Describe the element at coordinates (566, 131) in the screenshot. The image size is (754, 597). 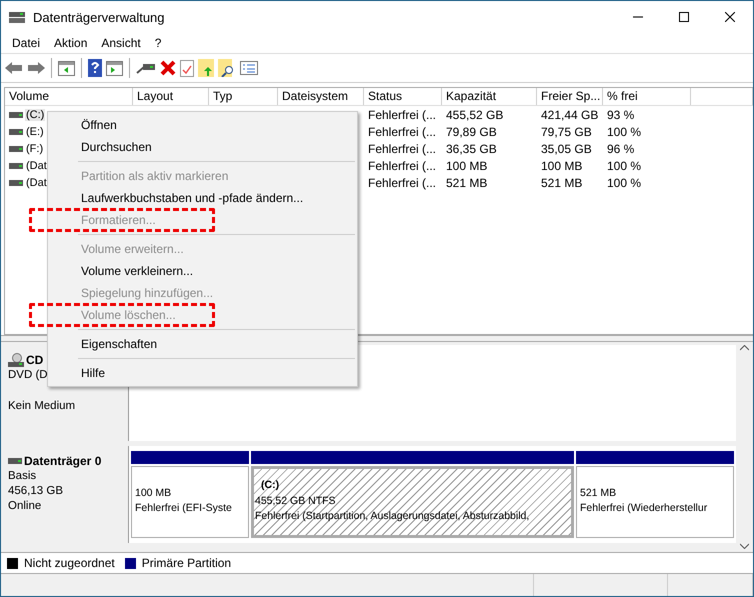
I see `table-cell: 79,75 GB` at that location.